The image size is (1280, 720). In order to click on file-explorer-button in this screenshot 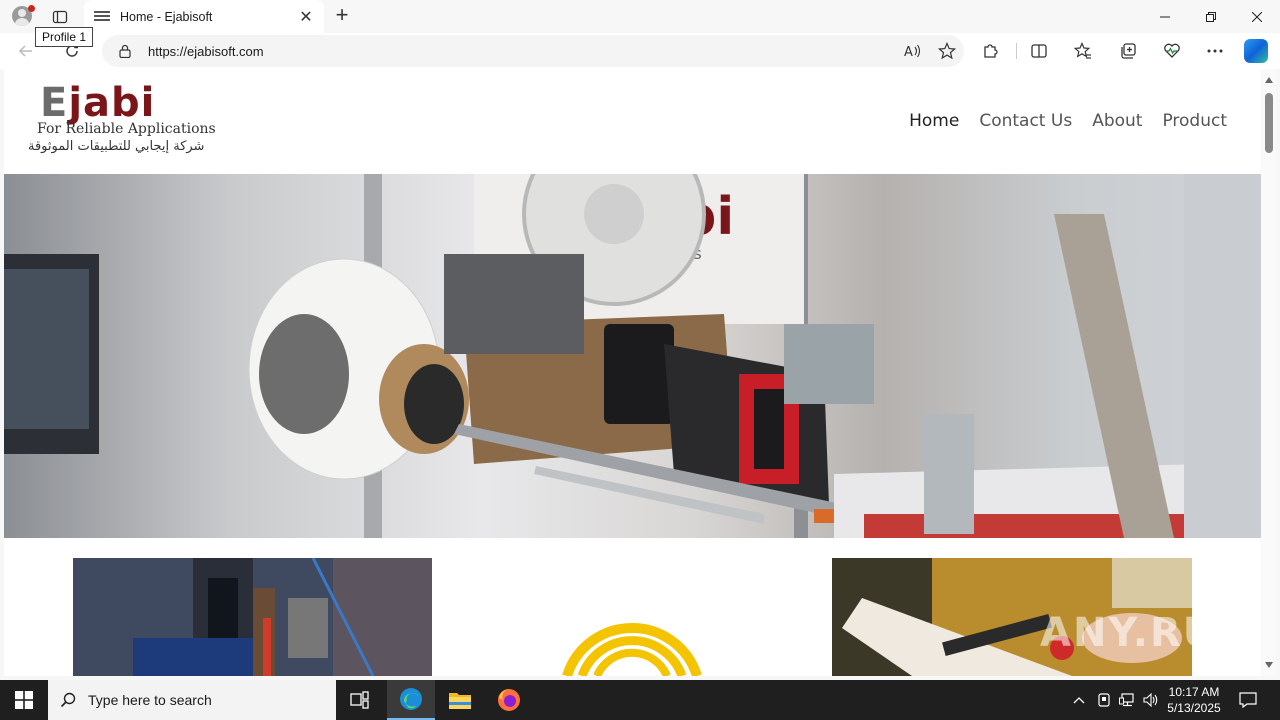, I will do `click(460, 700)`.